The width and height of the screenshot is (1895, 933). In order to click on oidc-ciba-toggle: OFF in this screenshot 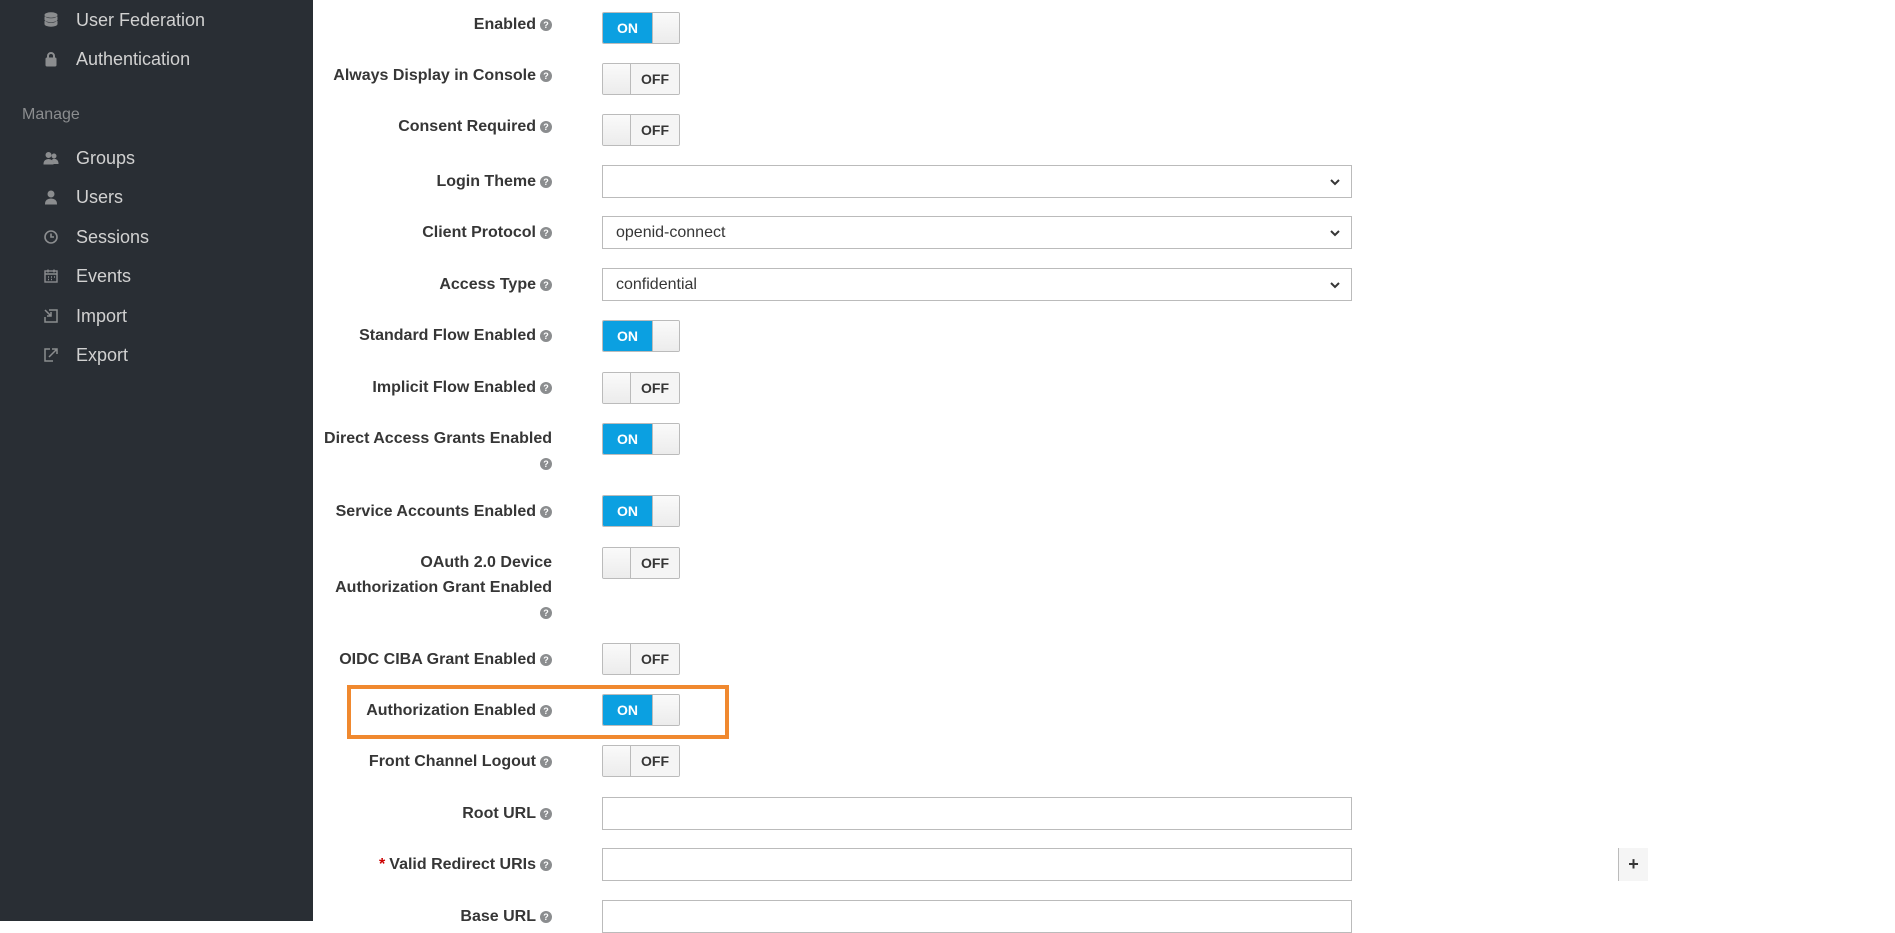, I will do `click(641, 659)`.